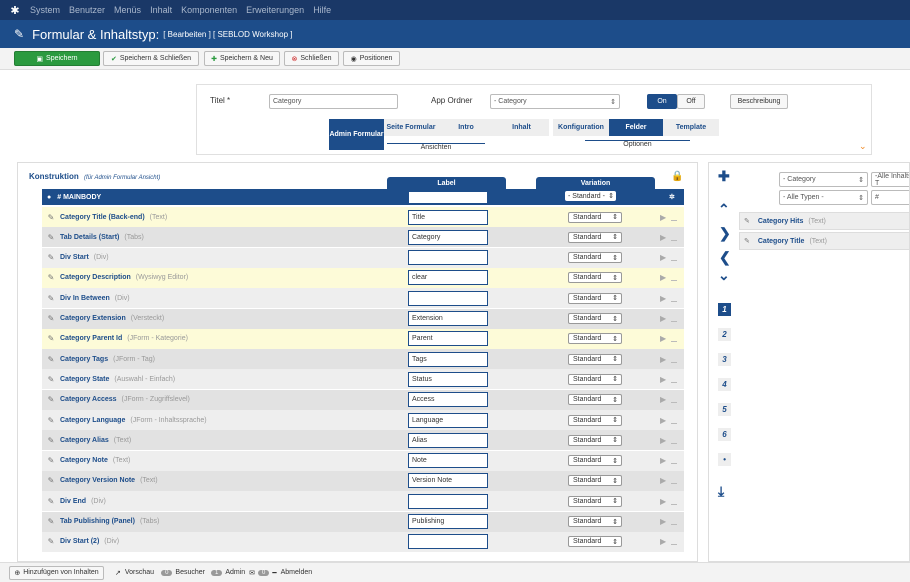 The height and width of the screenshot is (582, 910). I want to click on add-content-button: ⊕ Hinzufügen von Inhalten, so click(56, 572).